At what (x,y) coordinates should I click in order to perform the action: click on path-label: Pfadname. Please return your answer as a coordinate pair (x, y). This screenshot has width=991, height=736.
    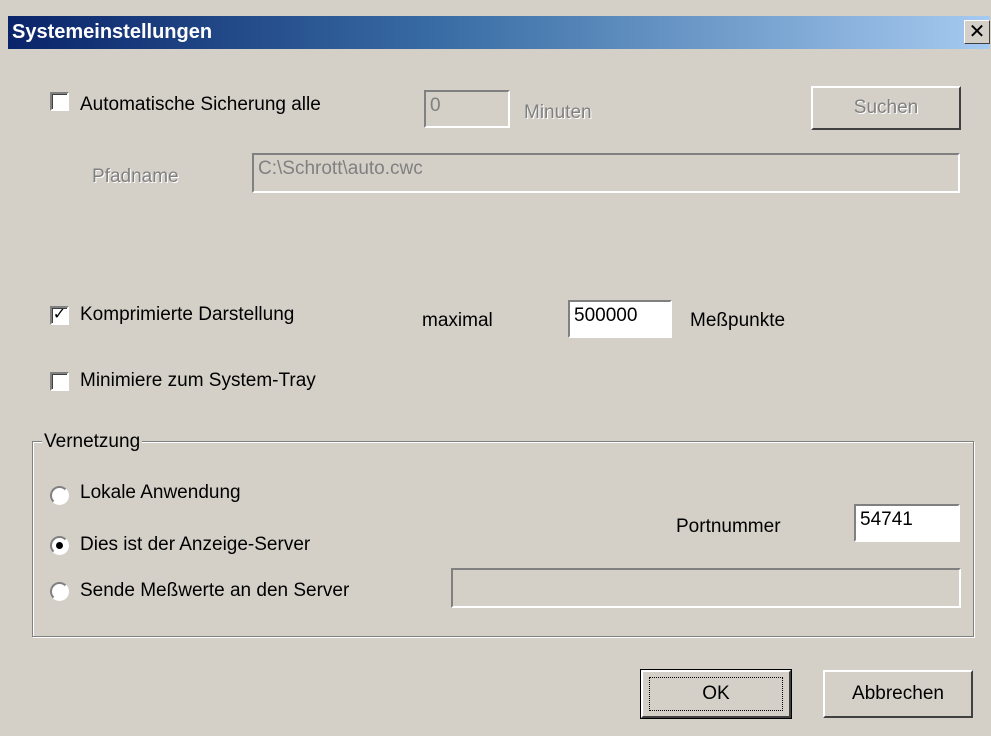
    Looking at the image, I should click on (135, 176).